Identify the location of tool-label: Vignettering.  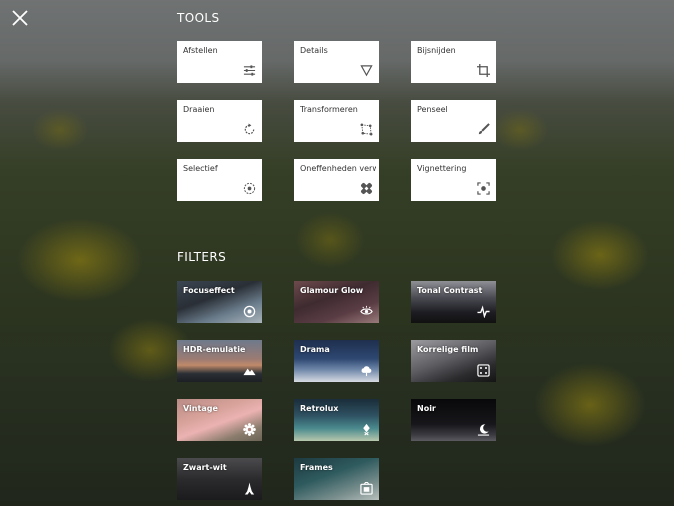
(442, 168).